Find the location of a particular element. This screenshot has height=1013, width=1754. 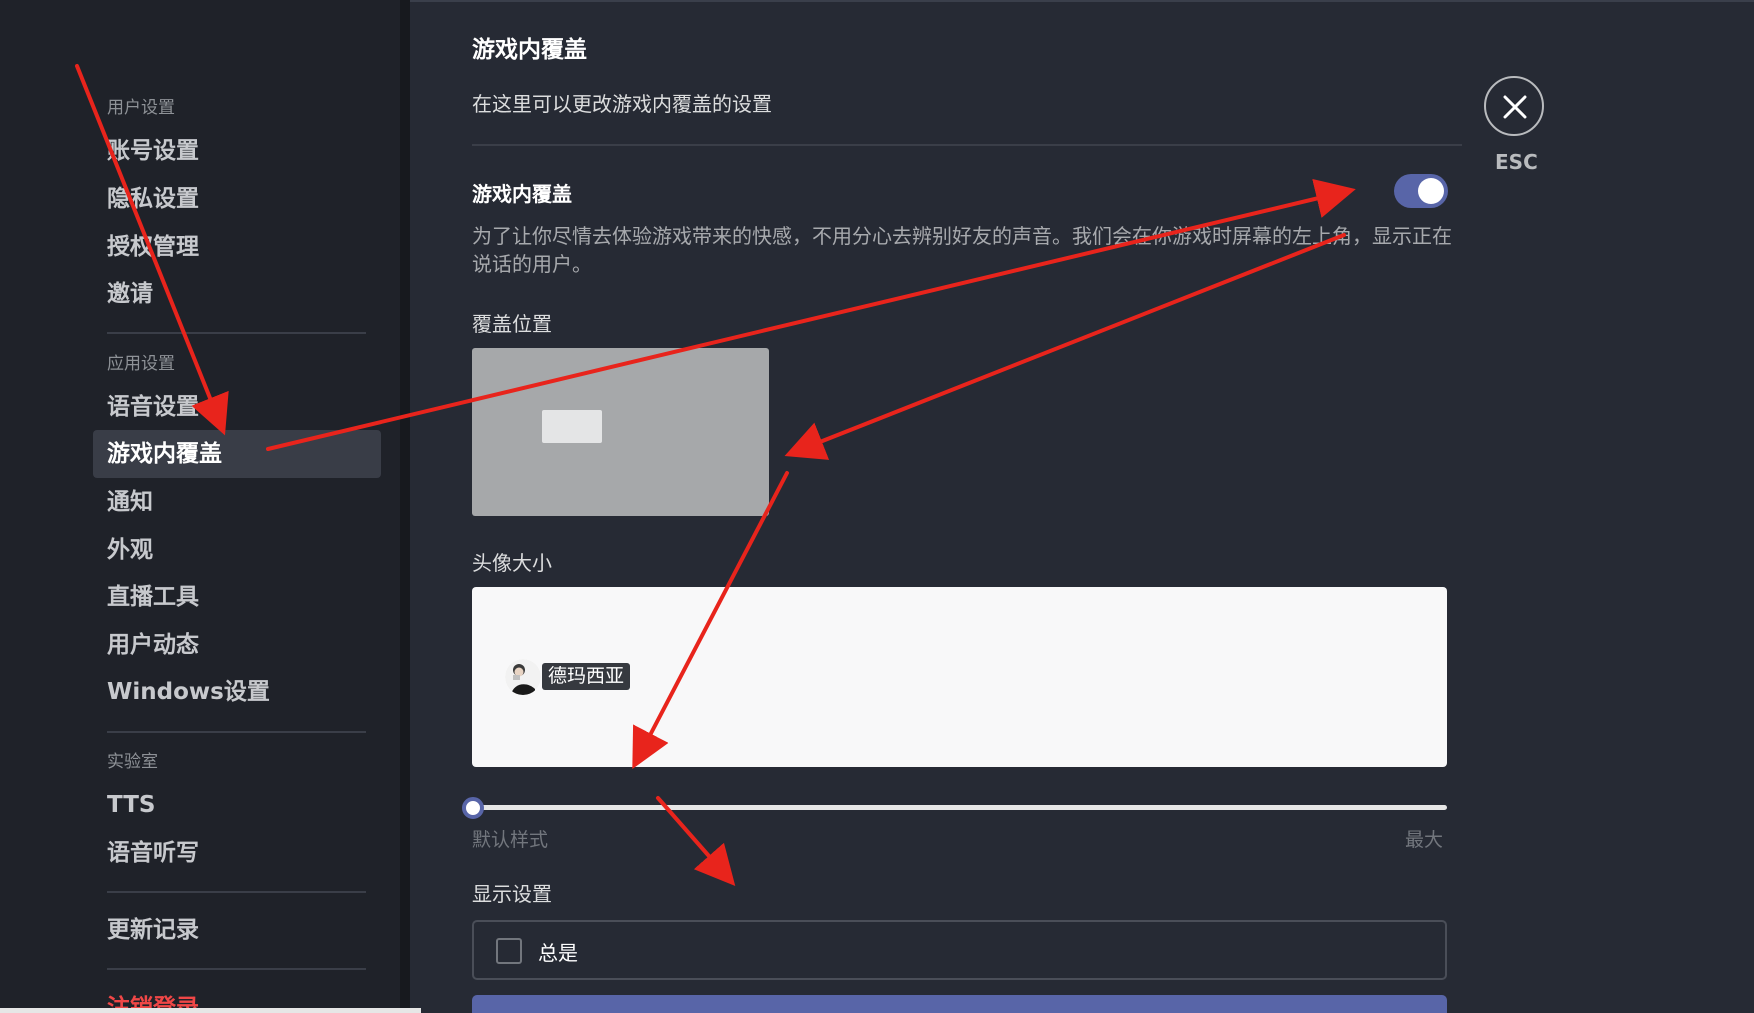

display-option-always: 总是 is located at coordinates (959, 950).